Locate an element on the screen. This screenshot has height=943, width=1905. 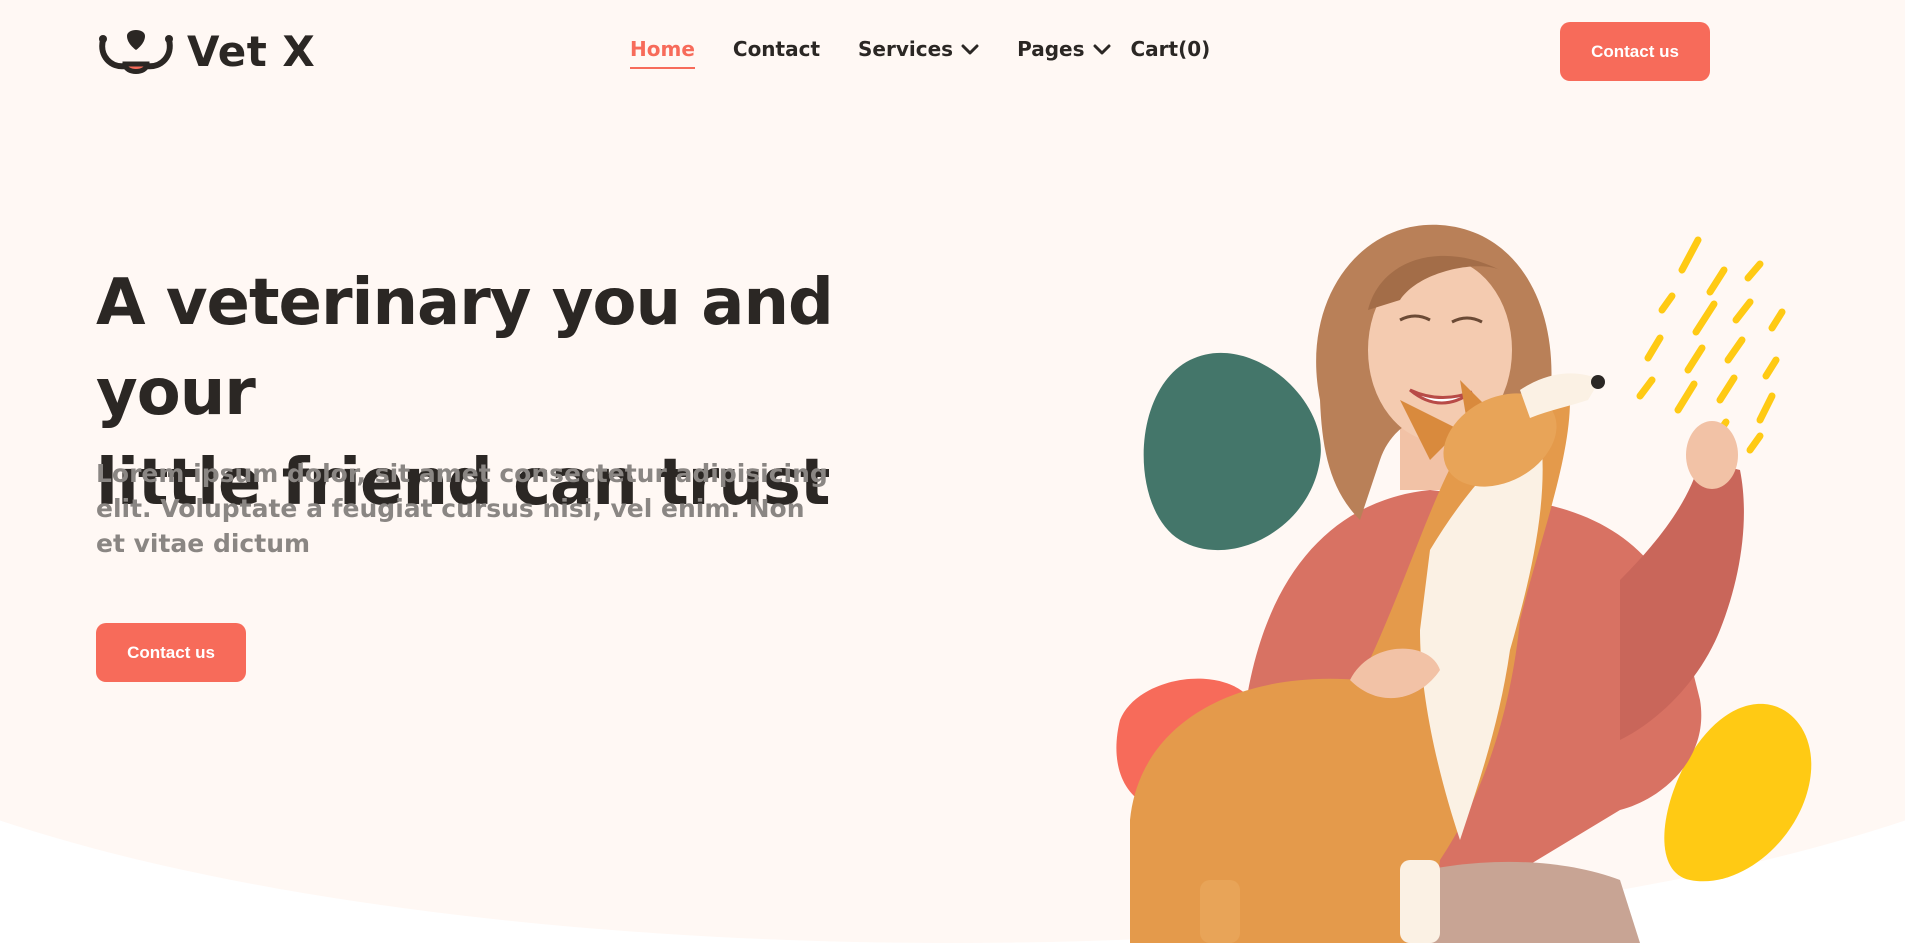
green-blob is located at coordinates (1232, 451).